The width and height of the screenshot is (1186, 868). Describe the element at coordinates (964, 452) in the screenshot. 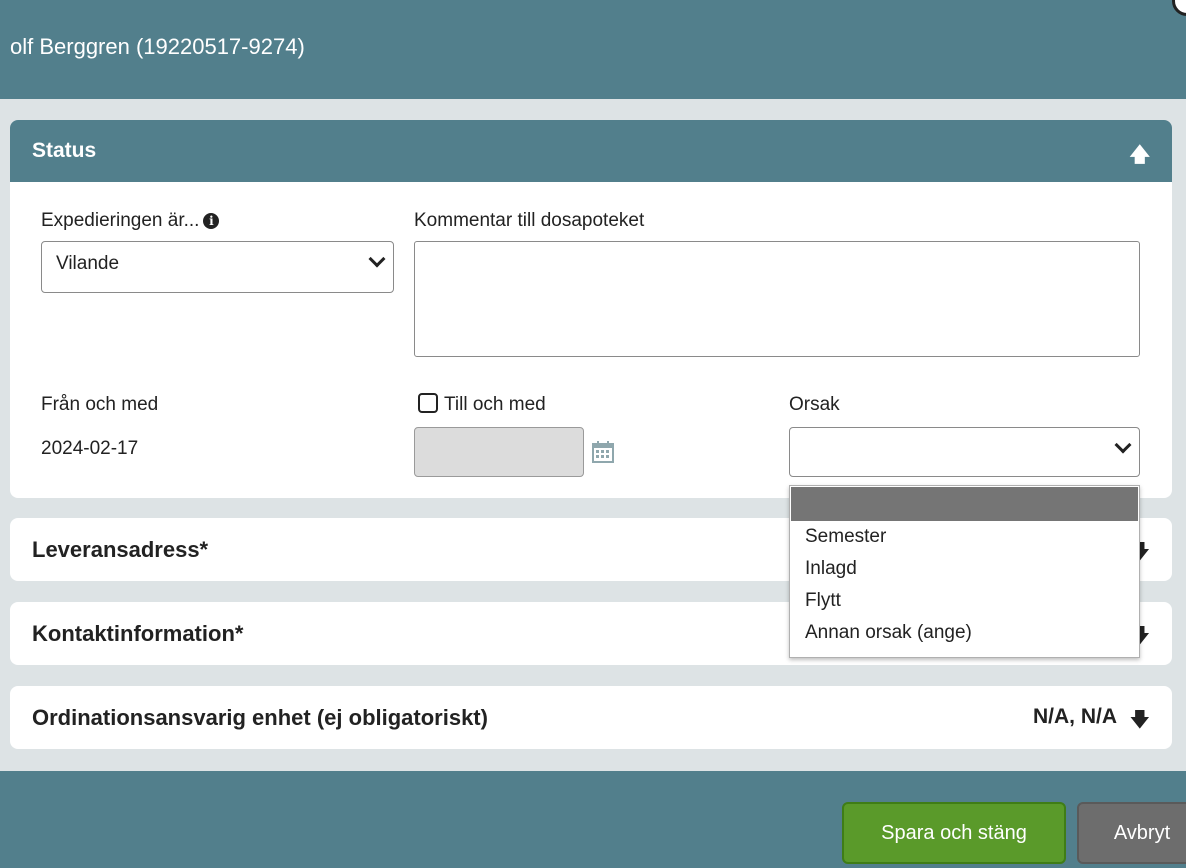

I see `orsak-select` at that location.